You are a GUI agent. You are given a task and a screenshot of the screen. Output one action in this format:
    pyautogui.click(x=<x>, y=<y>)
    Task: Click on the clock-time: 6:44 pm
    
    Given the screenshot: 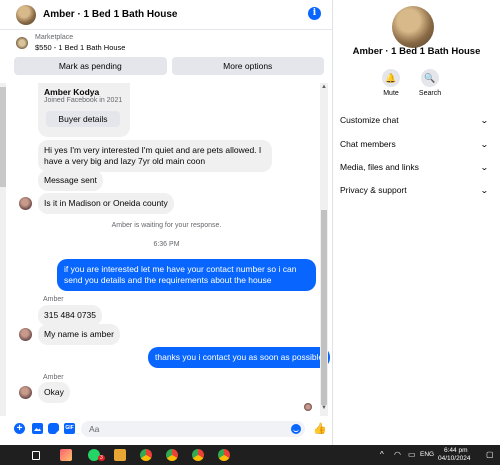 What is the action you would take?
    pyautogui.click(x=456, y=450)
    